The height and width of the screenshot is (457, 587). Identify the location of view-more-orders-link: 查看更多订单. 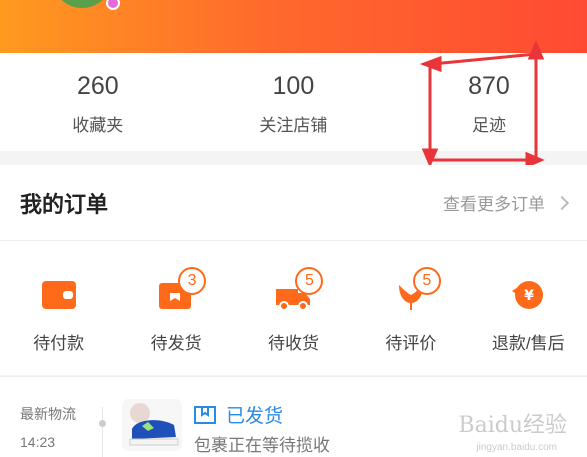
(506, 202).